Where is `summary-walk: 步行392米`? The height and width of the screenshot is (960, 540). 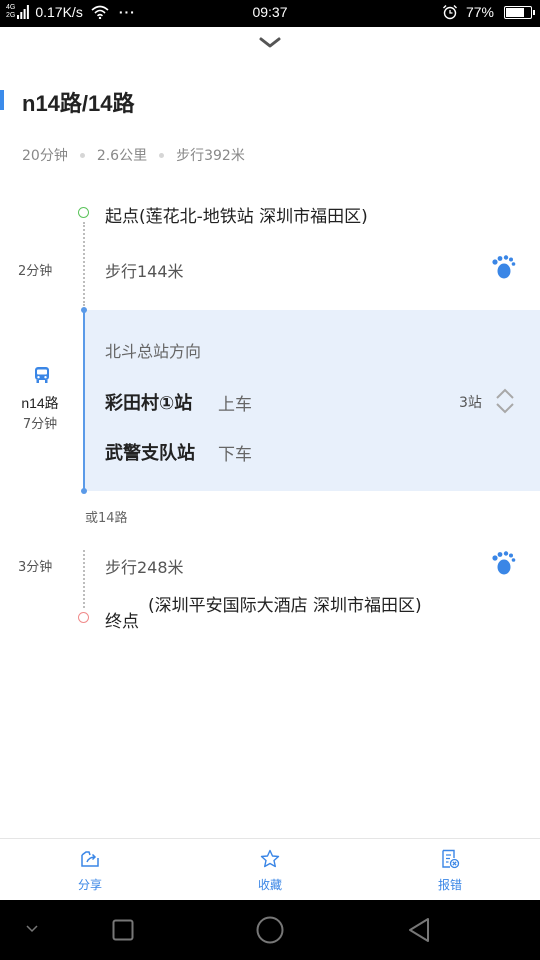
summary-walk: 步行392米 is located at coordinates (210, 156).